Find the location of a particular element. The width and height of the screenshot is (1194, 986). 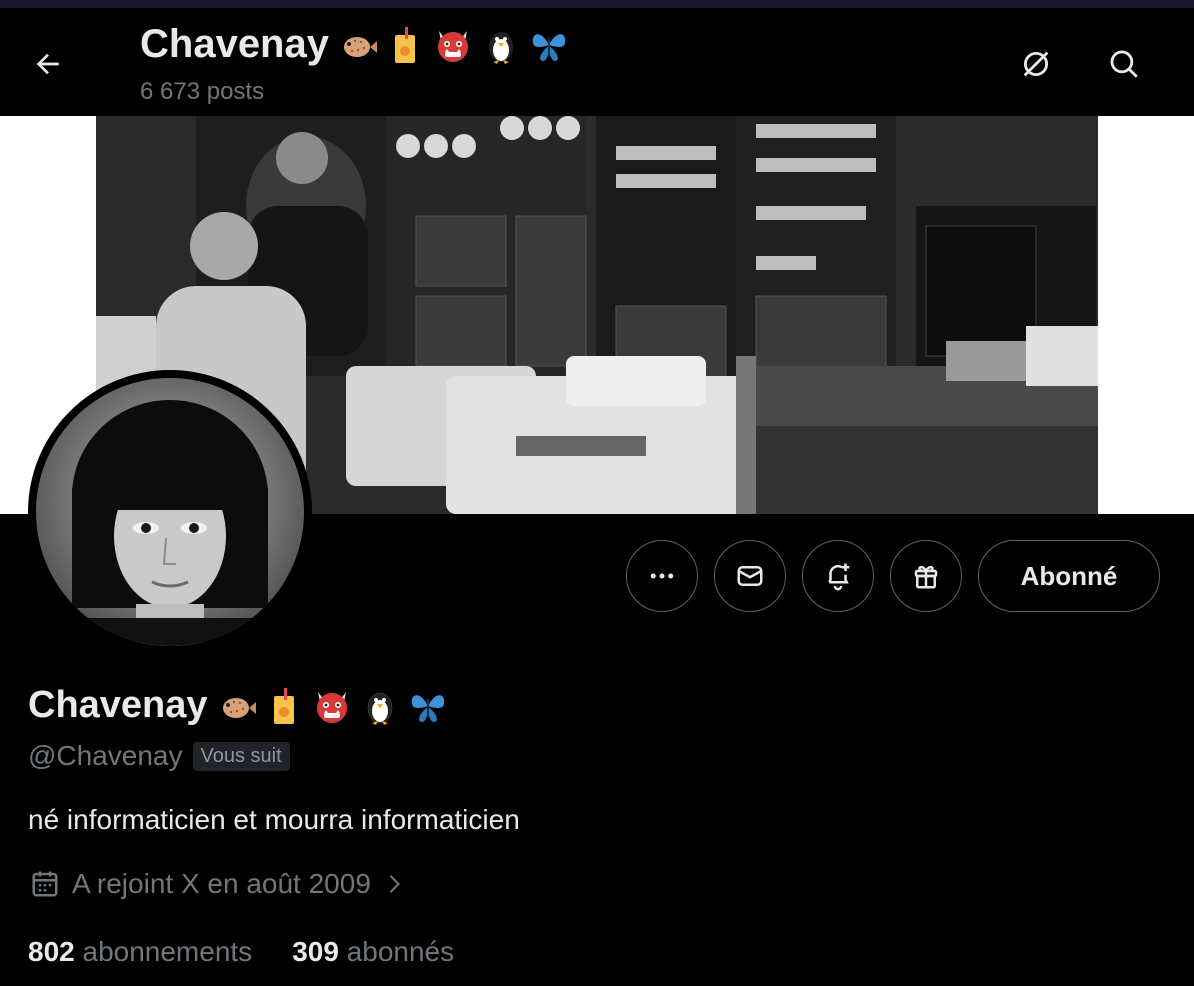

window-top-strip is located at coordinates (597, 4).